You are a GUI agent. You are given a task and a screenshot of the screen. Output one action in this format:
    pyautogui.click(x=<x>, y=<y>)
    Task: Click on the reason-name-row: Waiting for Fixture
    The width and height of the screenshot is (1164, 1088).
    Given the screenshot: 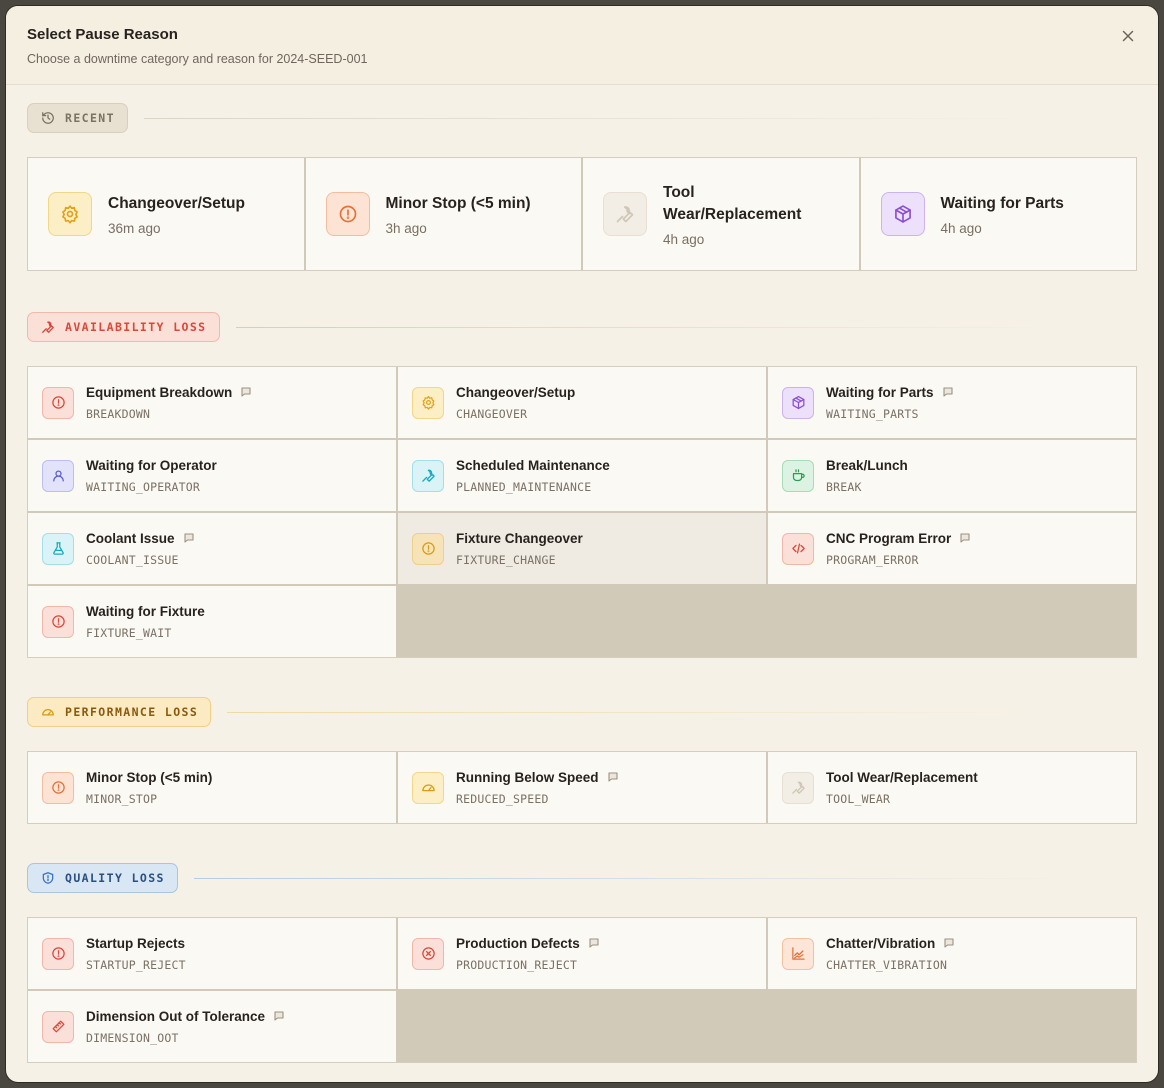 What is the action you would take?
    pyautogui.click(x=145, y=611)
    